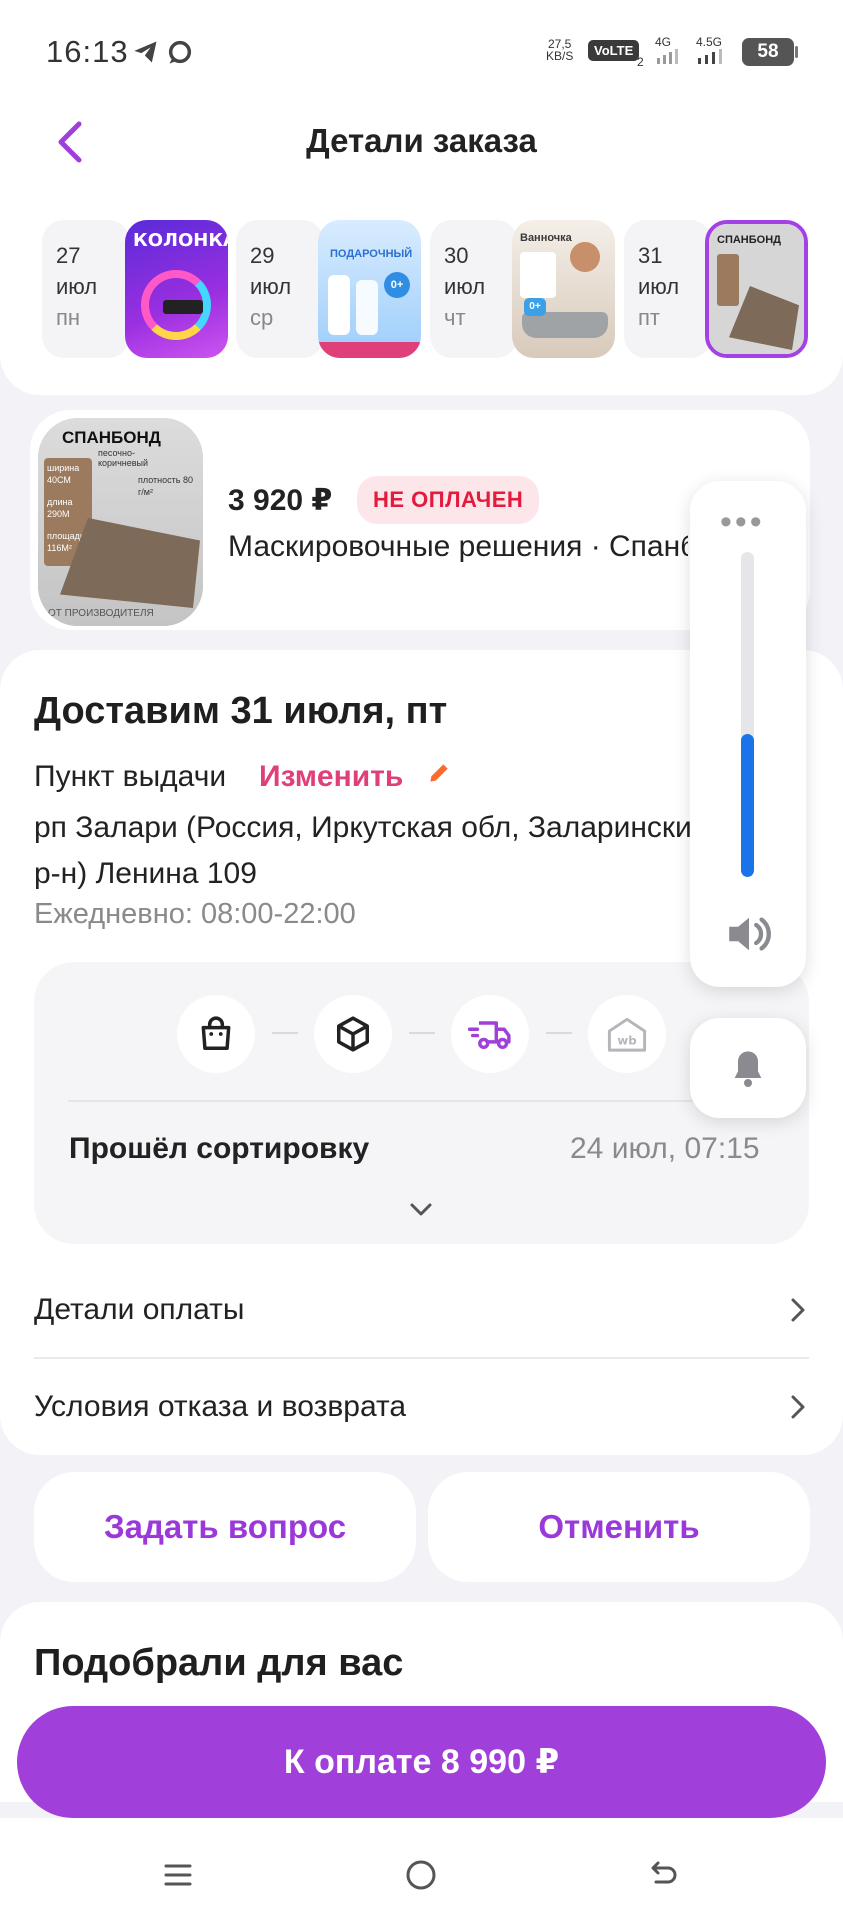 Image resolution: width=843 pixels, height=1920 pixels. Describe the element at coordinates (68, 317) in the screenshot. I see `date-weekday: пн` at that location.